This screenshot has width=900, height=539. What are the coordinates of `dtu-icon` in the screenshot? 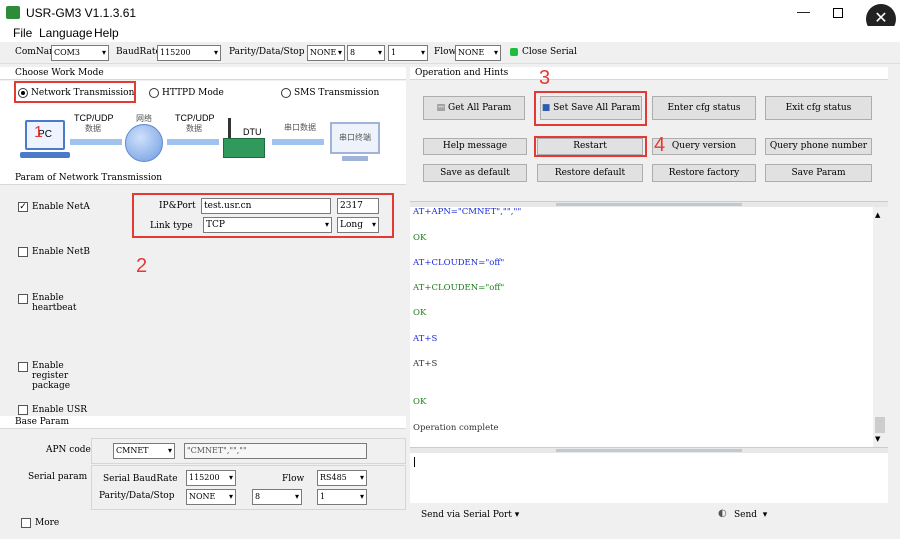 It's located at (244, 148).